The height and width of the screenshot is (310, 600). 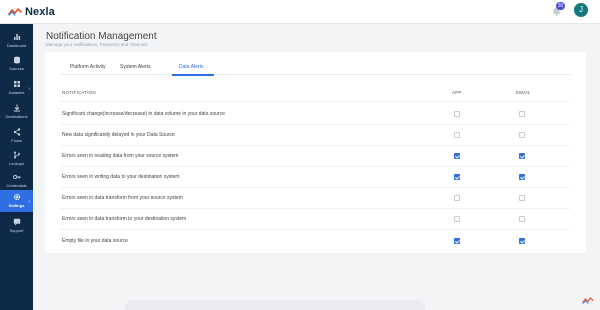 What do you see at coordinates (581, 10) in the screenshot?
I see `user-avatar: J` at bounding box center [581, 10].